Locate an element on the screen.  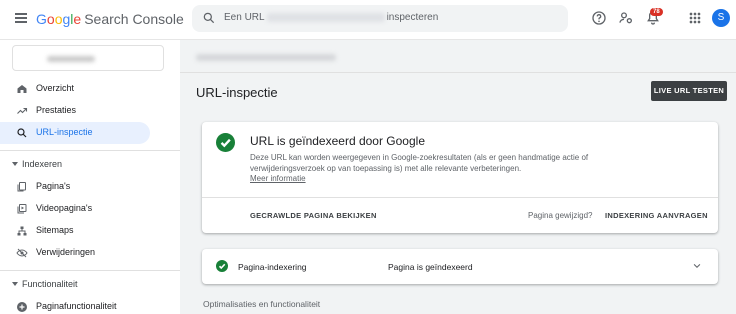
page-indexing-row: Pagina-indexering Pagina is geïndexeerd is located at coordinates (460, 266).